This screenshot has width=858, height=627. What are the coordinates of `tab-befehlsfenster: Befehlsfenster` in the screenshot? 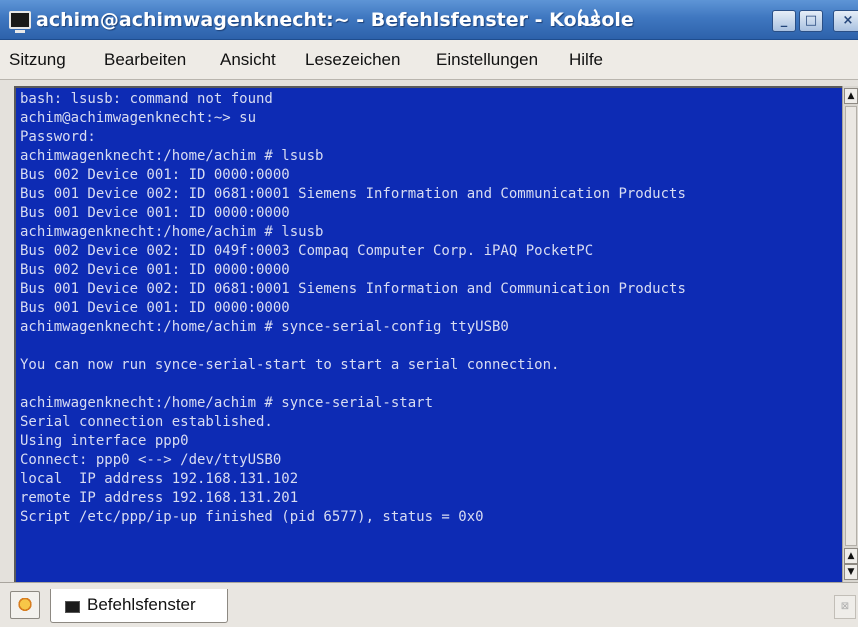 It's located at (139, 606).